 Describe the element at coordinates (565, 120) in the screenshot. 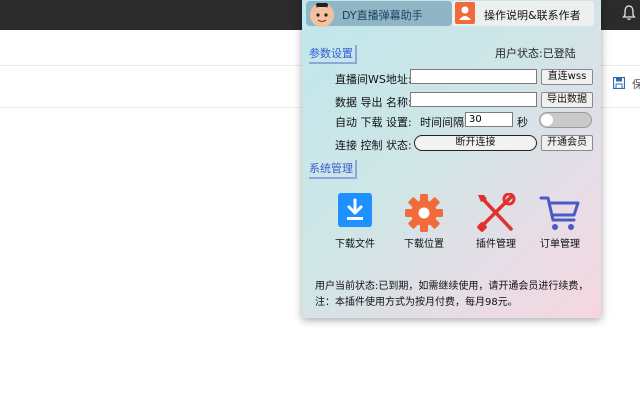

I see `auto-download-toggle` at that location.